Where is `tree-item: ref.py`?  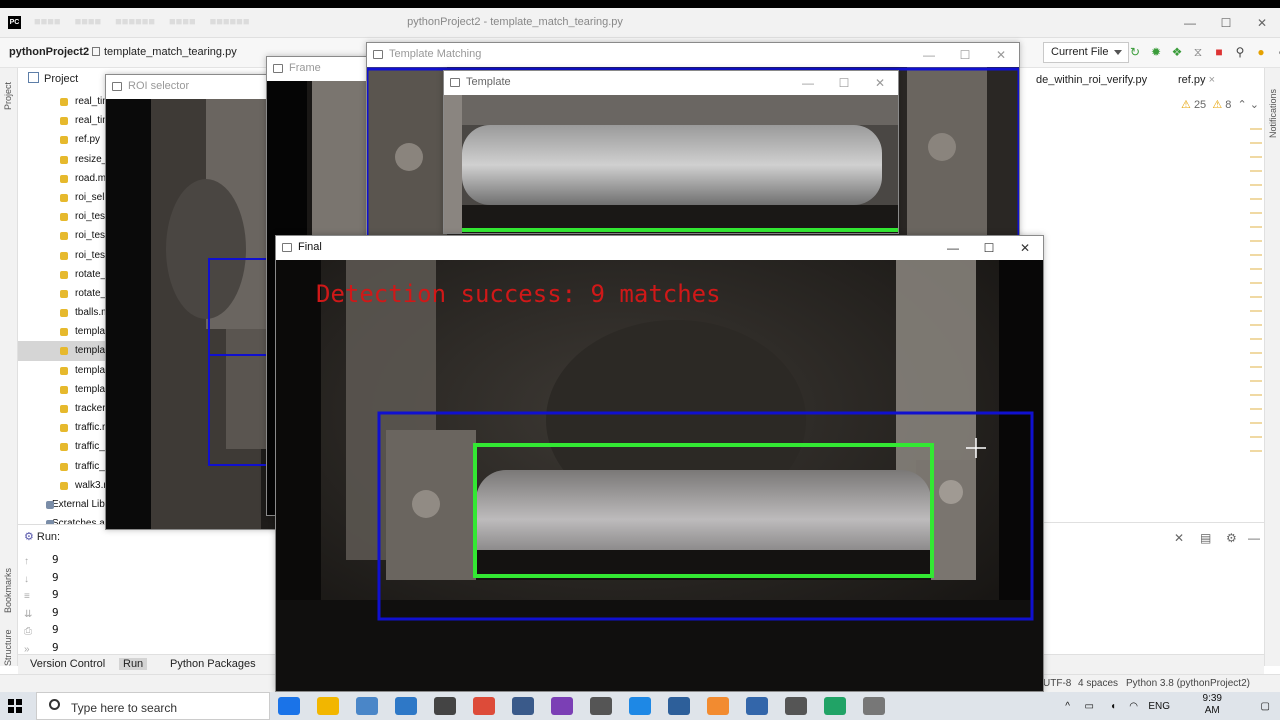 tree-item: ref.py is located at coordinates (63, 139).